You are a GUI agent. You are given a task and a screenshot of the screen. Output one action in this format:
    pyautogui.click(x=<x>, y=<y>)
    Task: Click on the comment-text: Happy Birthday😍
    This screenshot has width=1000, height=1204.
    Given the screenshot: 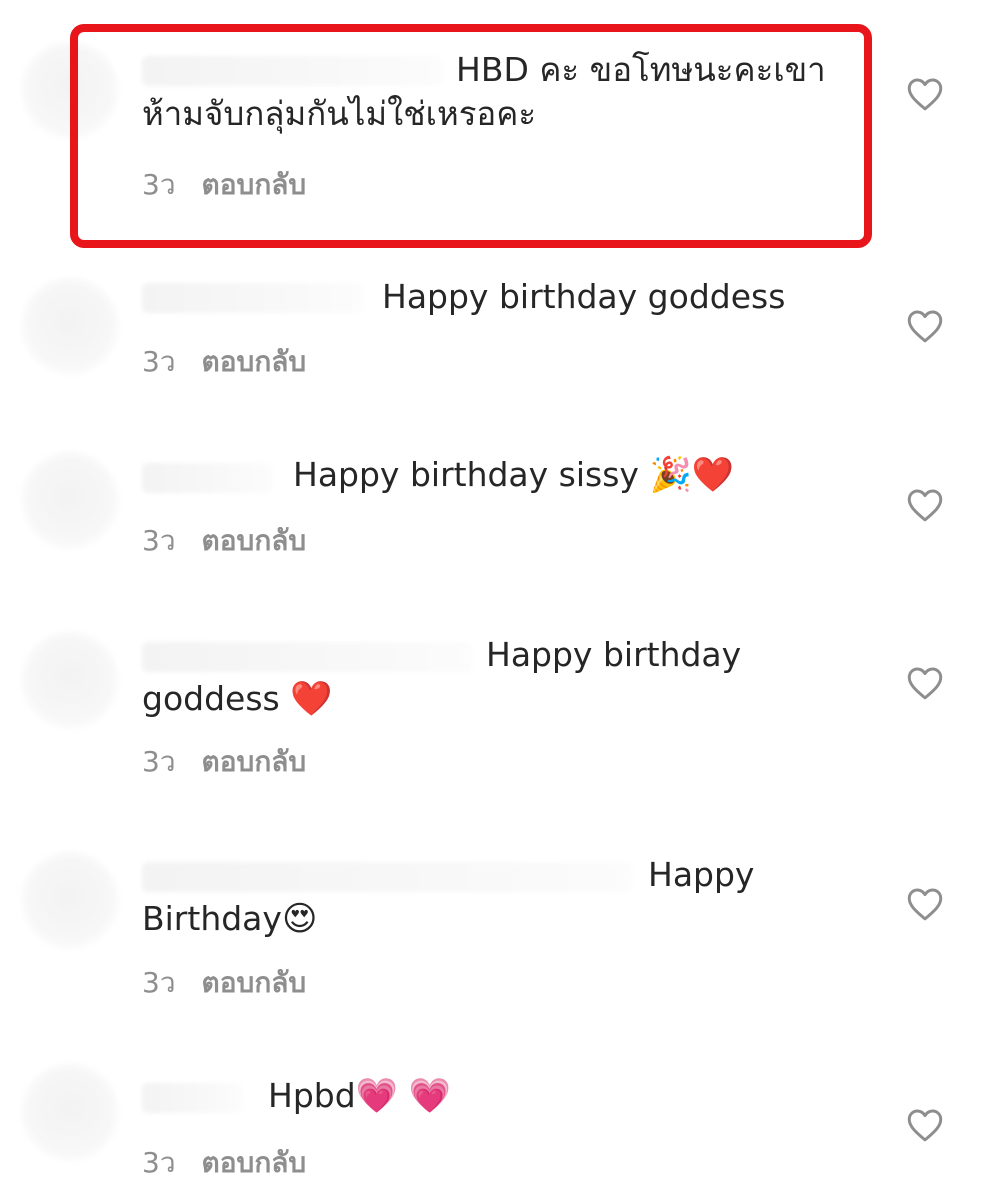 What is the action you would take?
    pyautogui.click(x=492, y=897)
    